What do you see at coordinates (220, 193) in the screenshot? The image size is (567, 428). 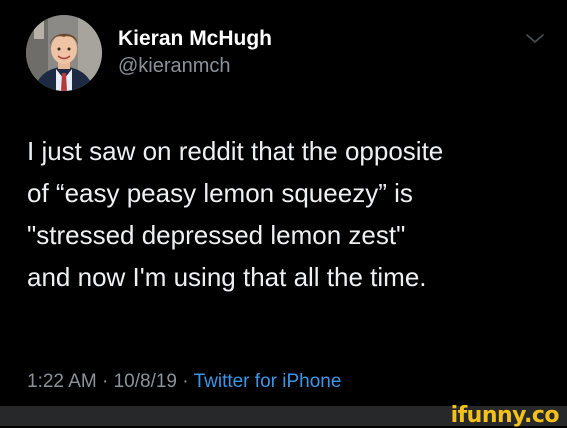 I see `tweet-text-line: of “easy peasy lemon squeezy” is` at bounding box center [220, 193].